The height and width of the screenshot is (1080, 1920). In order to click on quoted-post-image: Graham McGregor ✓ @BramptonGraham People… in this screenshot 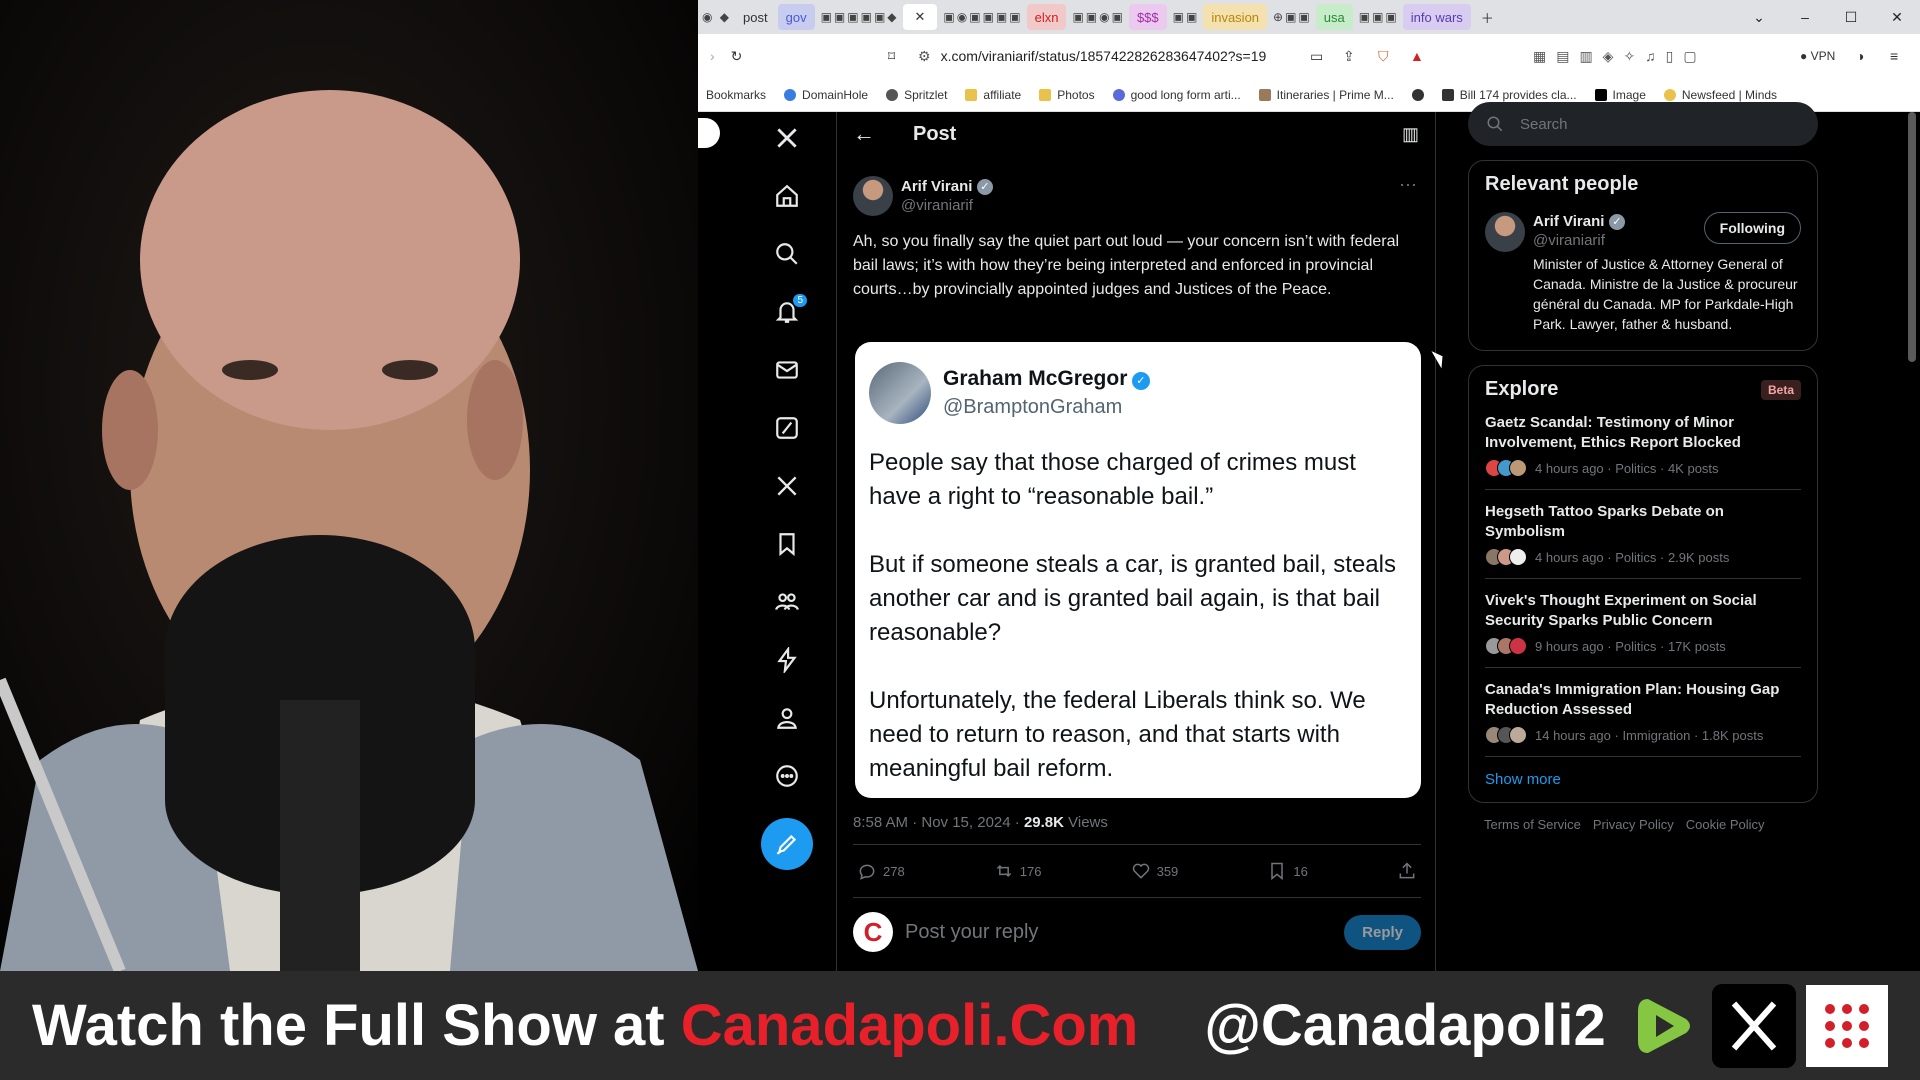, I will do `click(1138, 570)`.